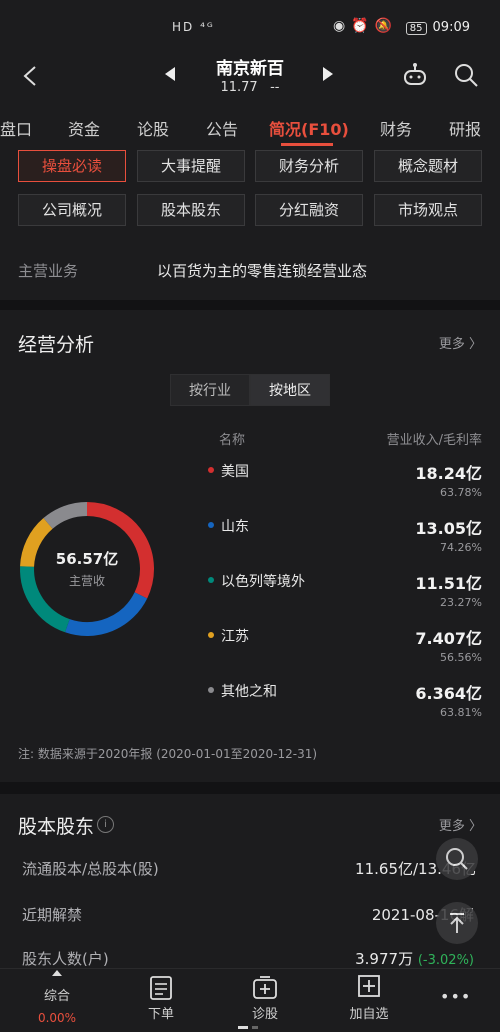 Image resolution: width=500 pixels, height=1032 pixels. What do you see at coordinates (84, 128) in the screenshot?
I see `tab-funds: 资金` at bounding box center [84, 128].